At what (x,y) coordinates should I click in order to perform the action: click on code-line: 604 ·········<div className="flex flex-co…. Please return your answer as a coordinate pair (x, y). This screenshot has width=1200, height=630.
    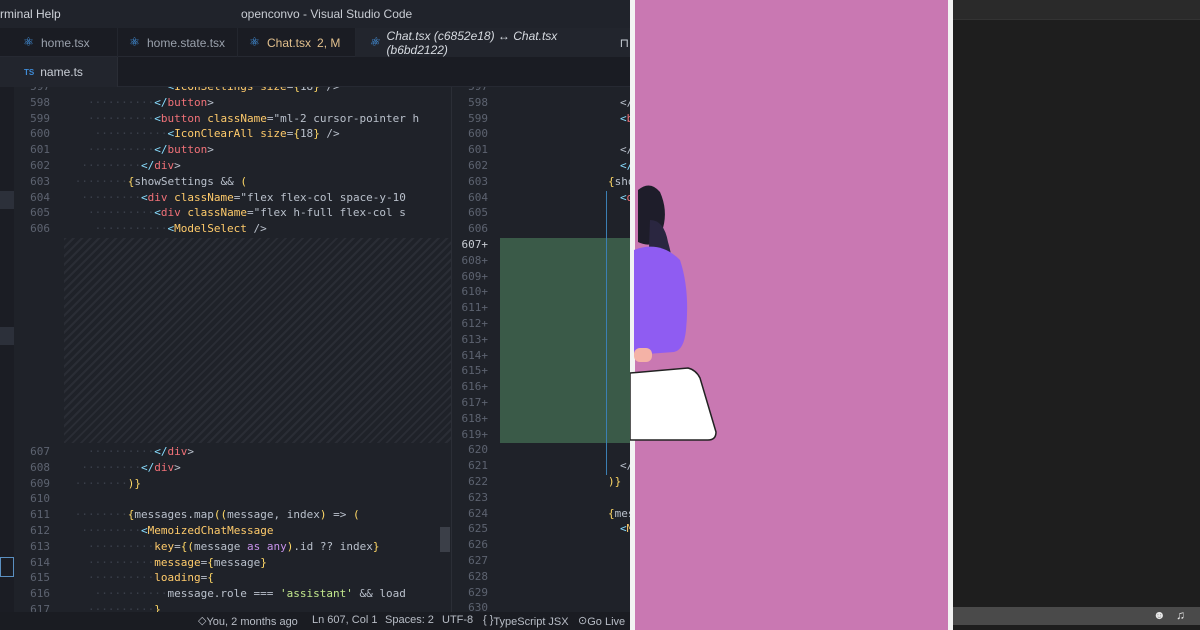
    Looking at the image, I should click on (232, 198).